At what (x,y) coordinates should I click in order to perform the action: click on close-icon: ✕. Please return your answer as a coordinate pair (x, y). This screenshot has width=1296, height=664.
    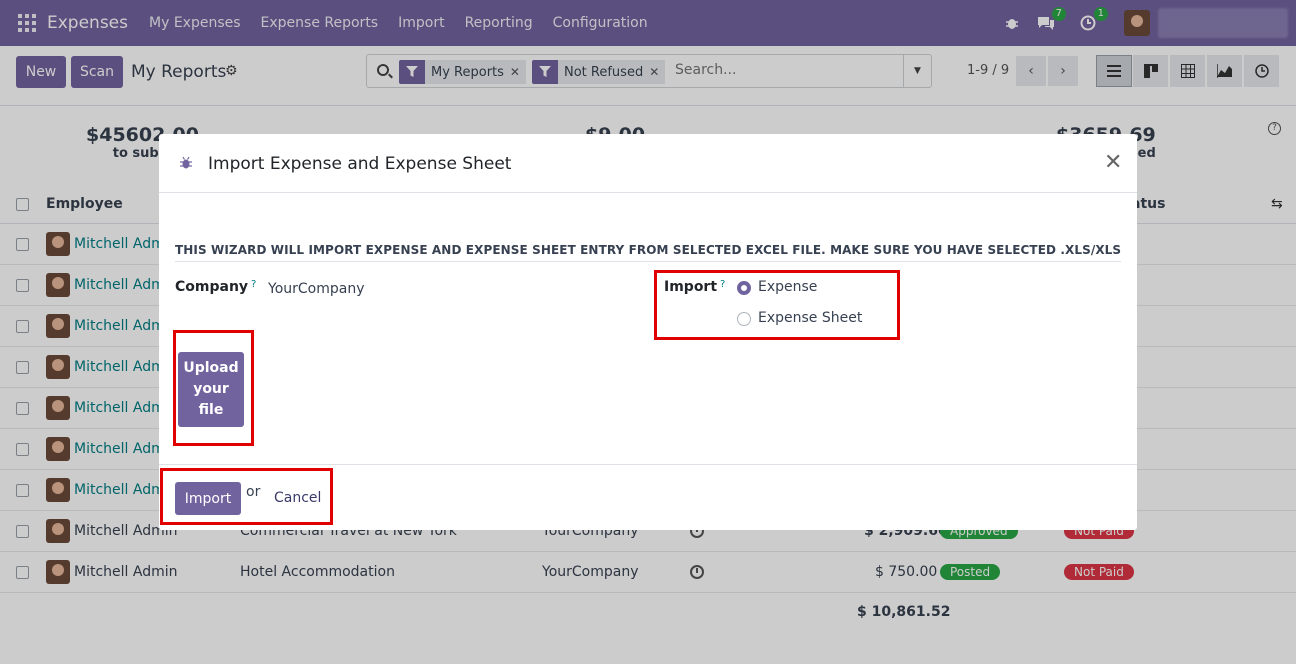
    Looking at the image, I should click on (1113, 163).